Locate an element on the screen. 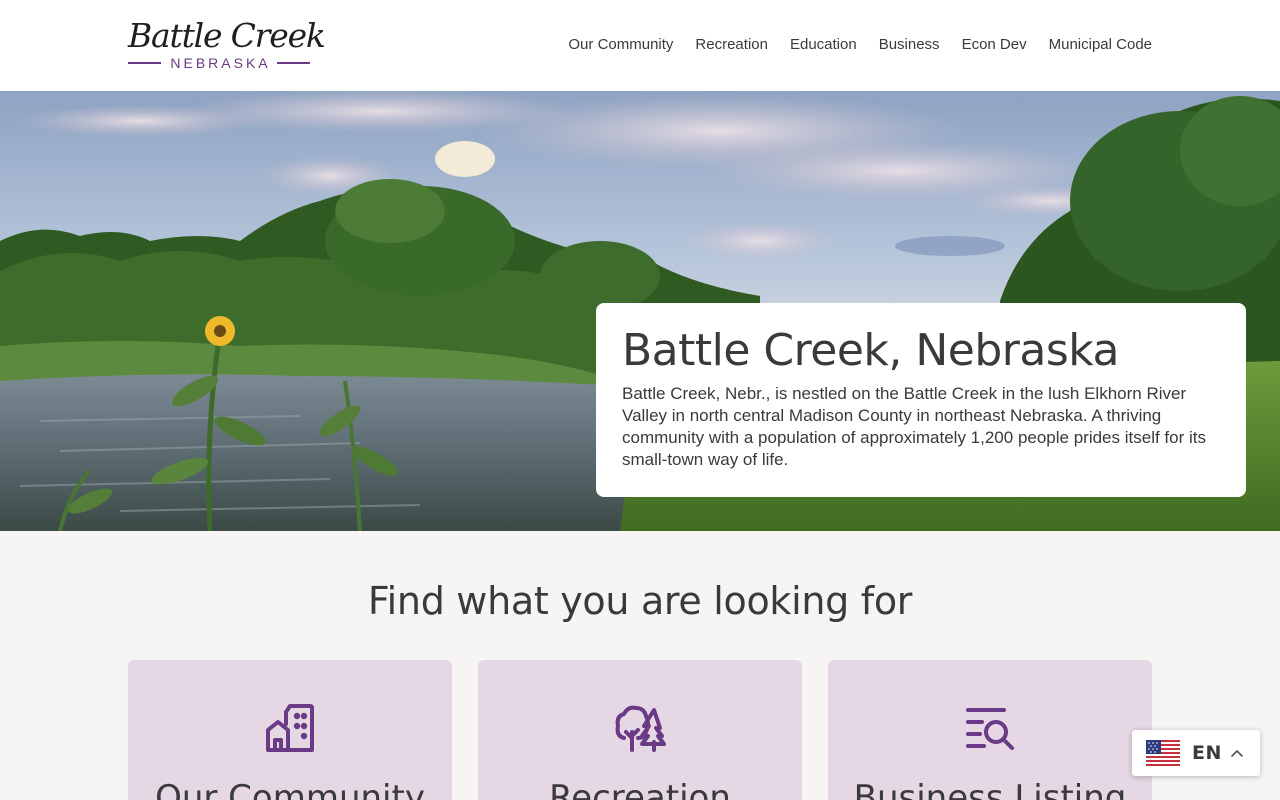 This screenshot has width=1280, height=800. logo-subtitle: NEBRASKA is located at coordinates (220, 63).